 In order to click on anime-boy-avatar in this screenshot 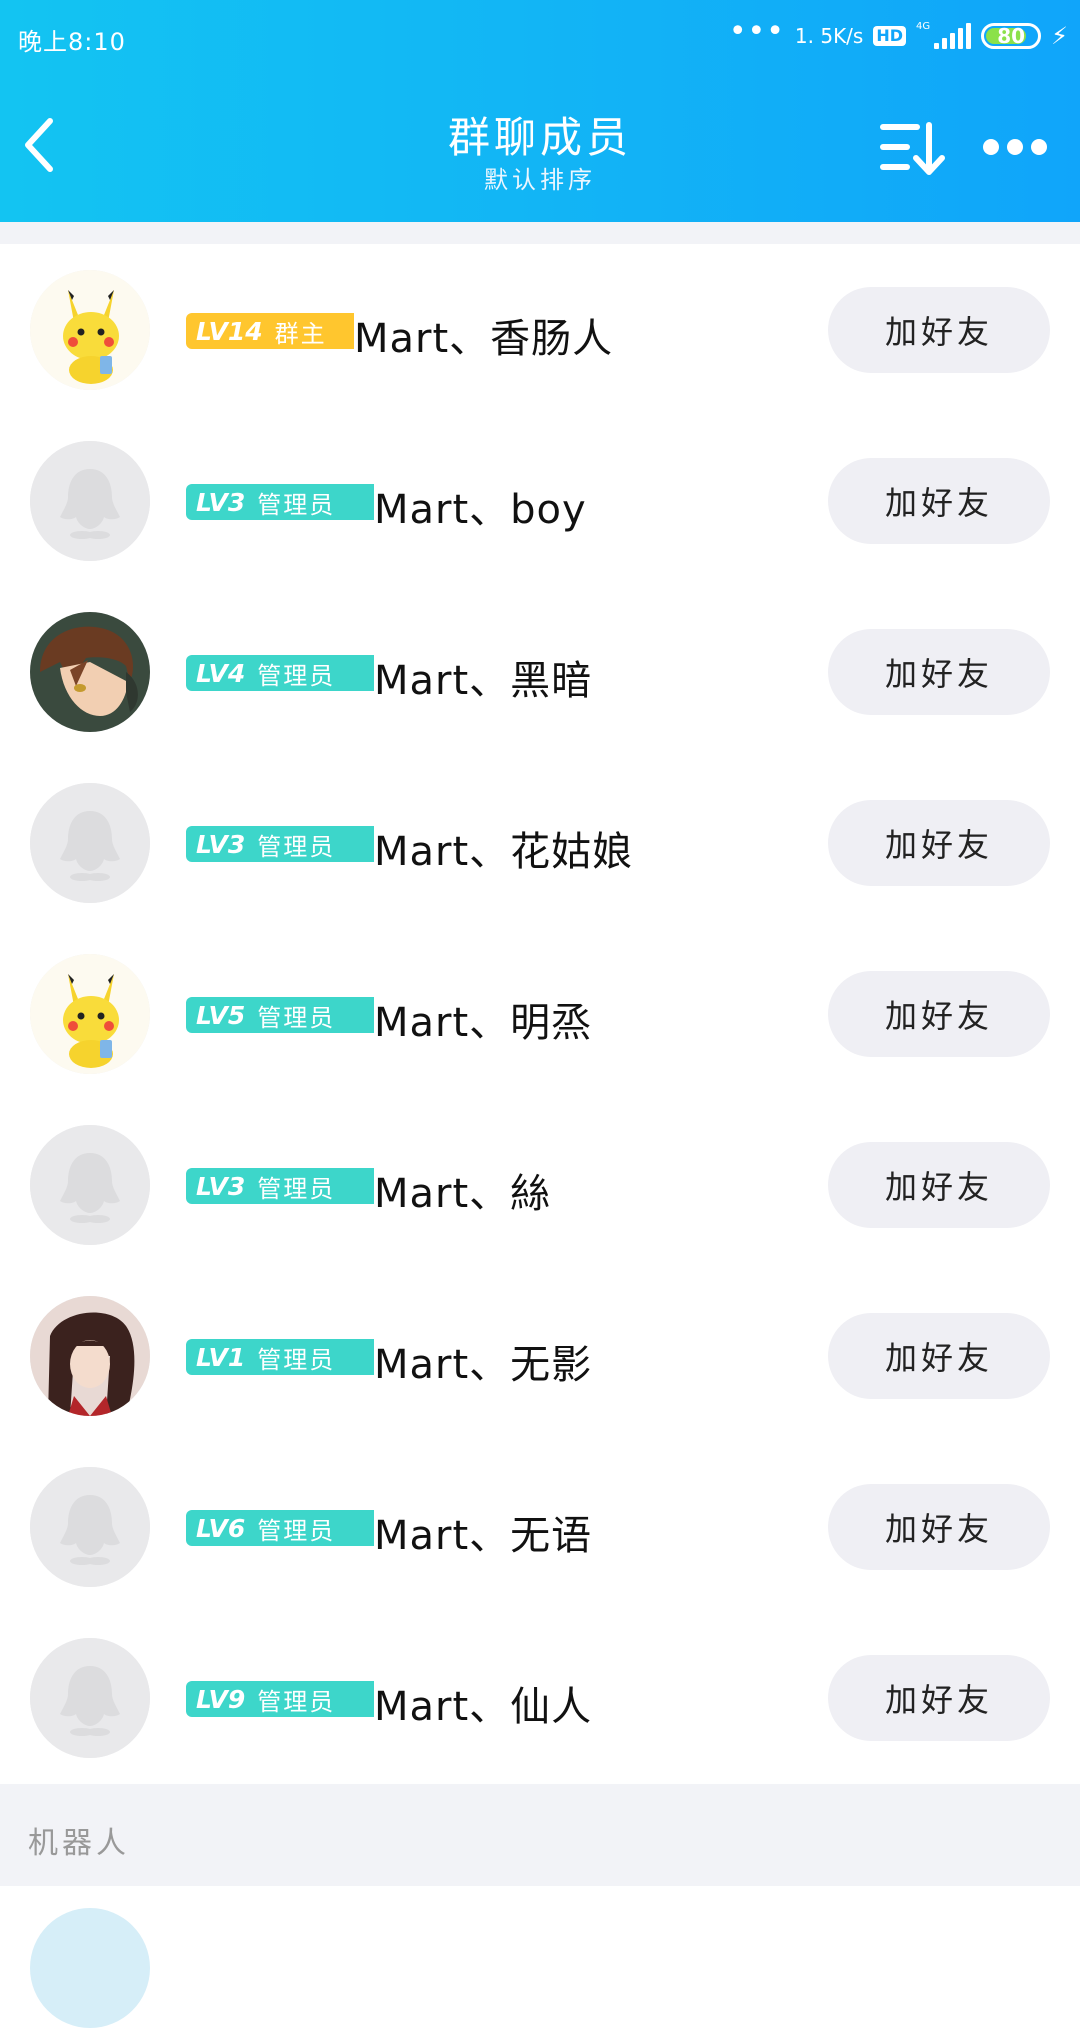, I will do `click(90, 672)`.